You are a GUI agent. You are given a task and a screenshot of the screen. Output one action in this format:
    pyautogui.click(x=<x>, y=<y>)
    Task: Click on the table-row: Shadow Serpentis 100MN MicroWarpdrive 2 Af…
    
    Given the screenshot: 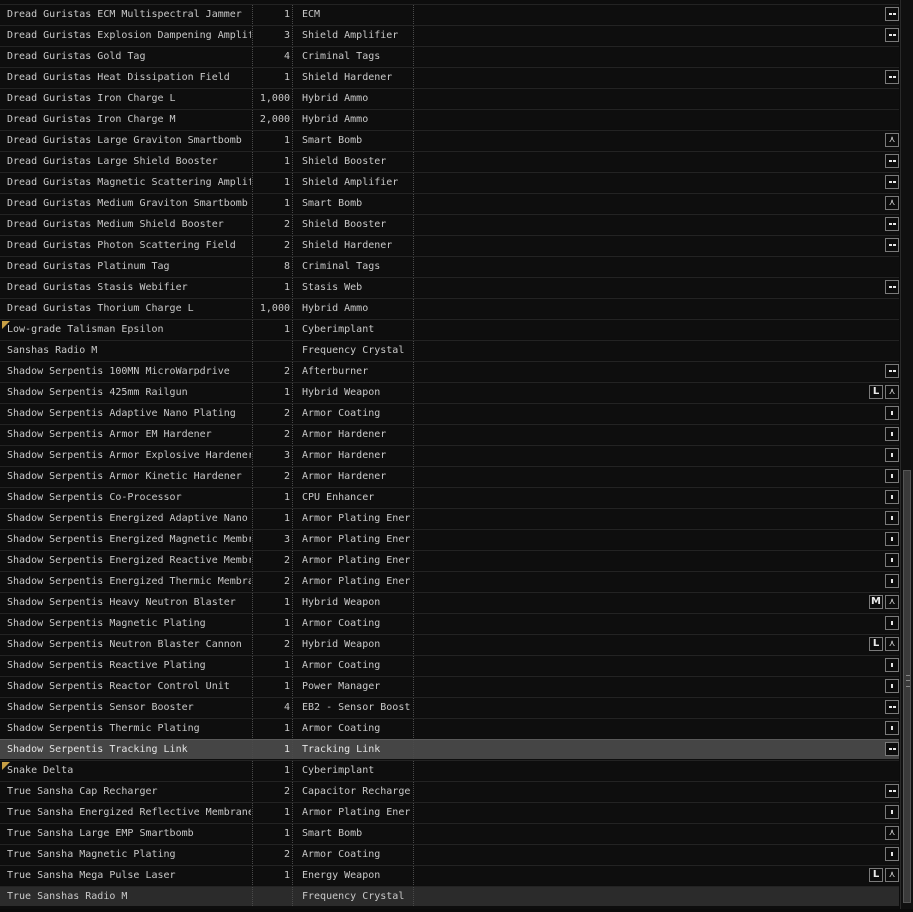 What is the action you would take?
    pyautogui.click(x=449, y=371)
    